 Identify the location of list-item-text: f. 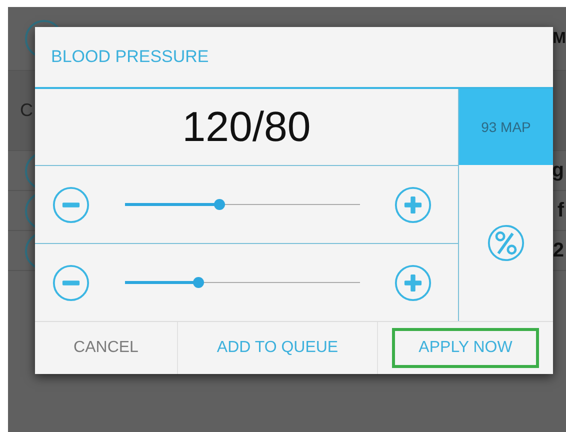
(560, 210).